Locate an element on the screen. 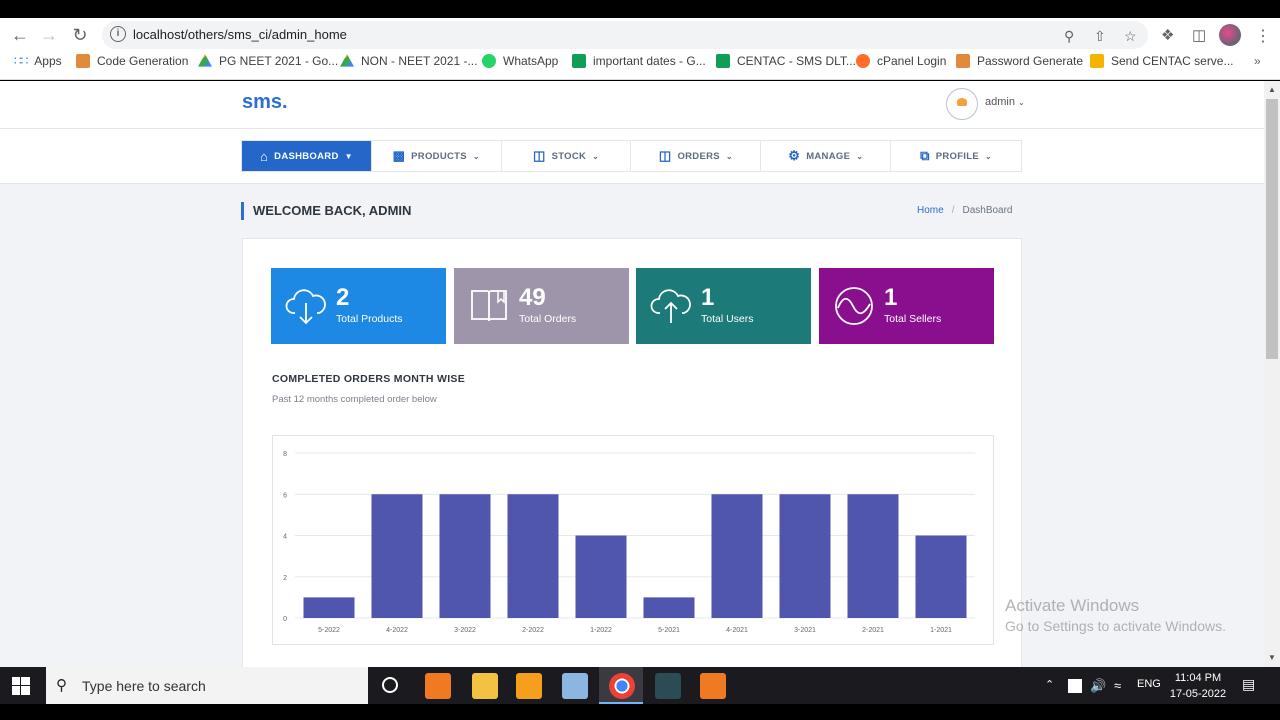 This screenshot has height=720, width=1280. stat-tile-orders: 49 Total Orders is located at coordinates (541, 306).